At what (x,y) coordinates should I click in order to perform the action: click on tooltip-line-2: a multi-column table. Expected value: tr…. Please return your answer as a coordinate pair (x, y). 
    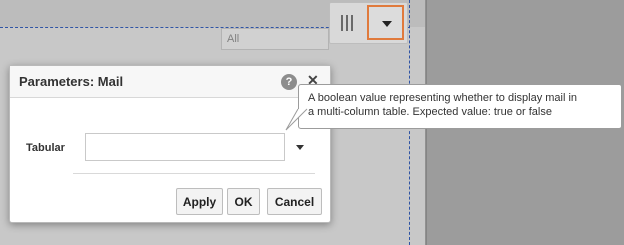
    Looking at the image, I should click on (430, 112).